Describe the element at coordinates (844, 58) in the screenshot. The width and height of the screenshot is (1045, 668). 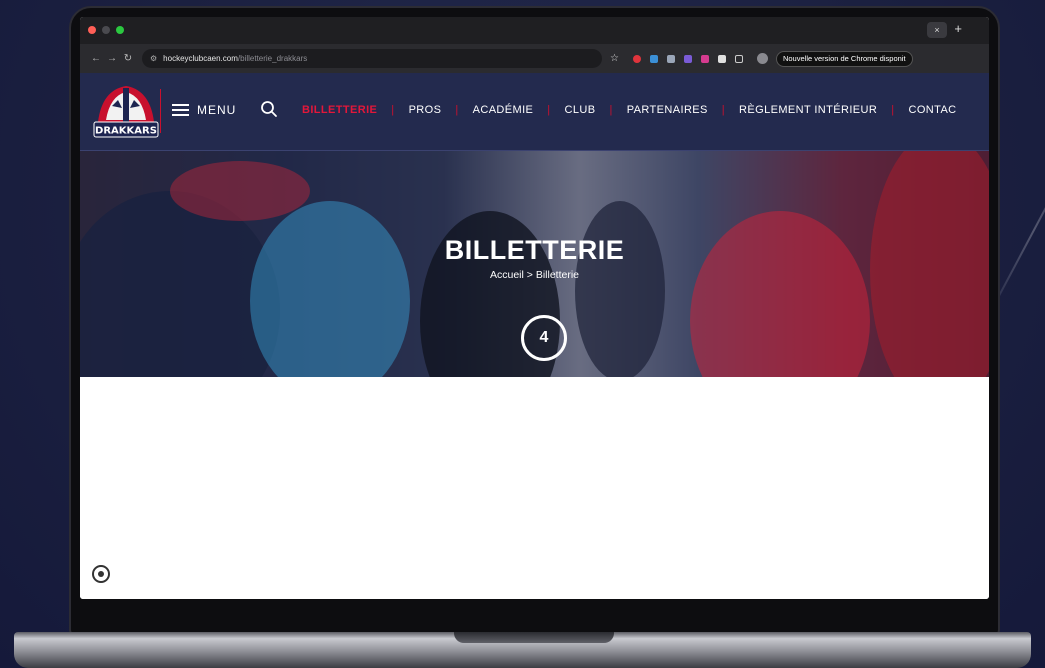
I see `chrome-update-button: Nouvelle version de Chrome disponit` at that location.